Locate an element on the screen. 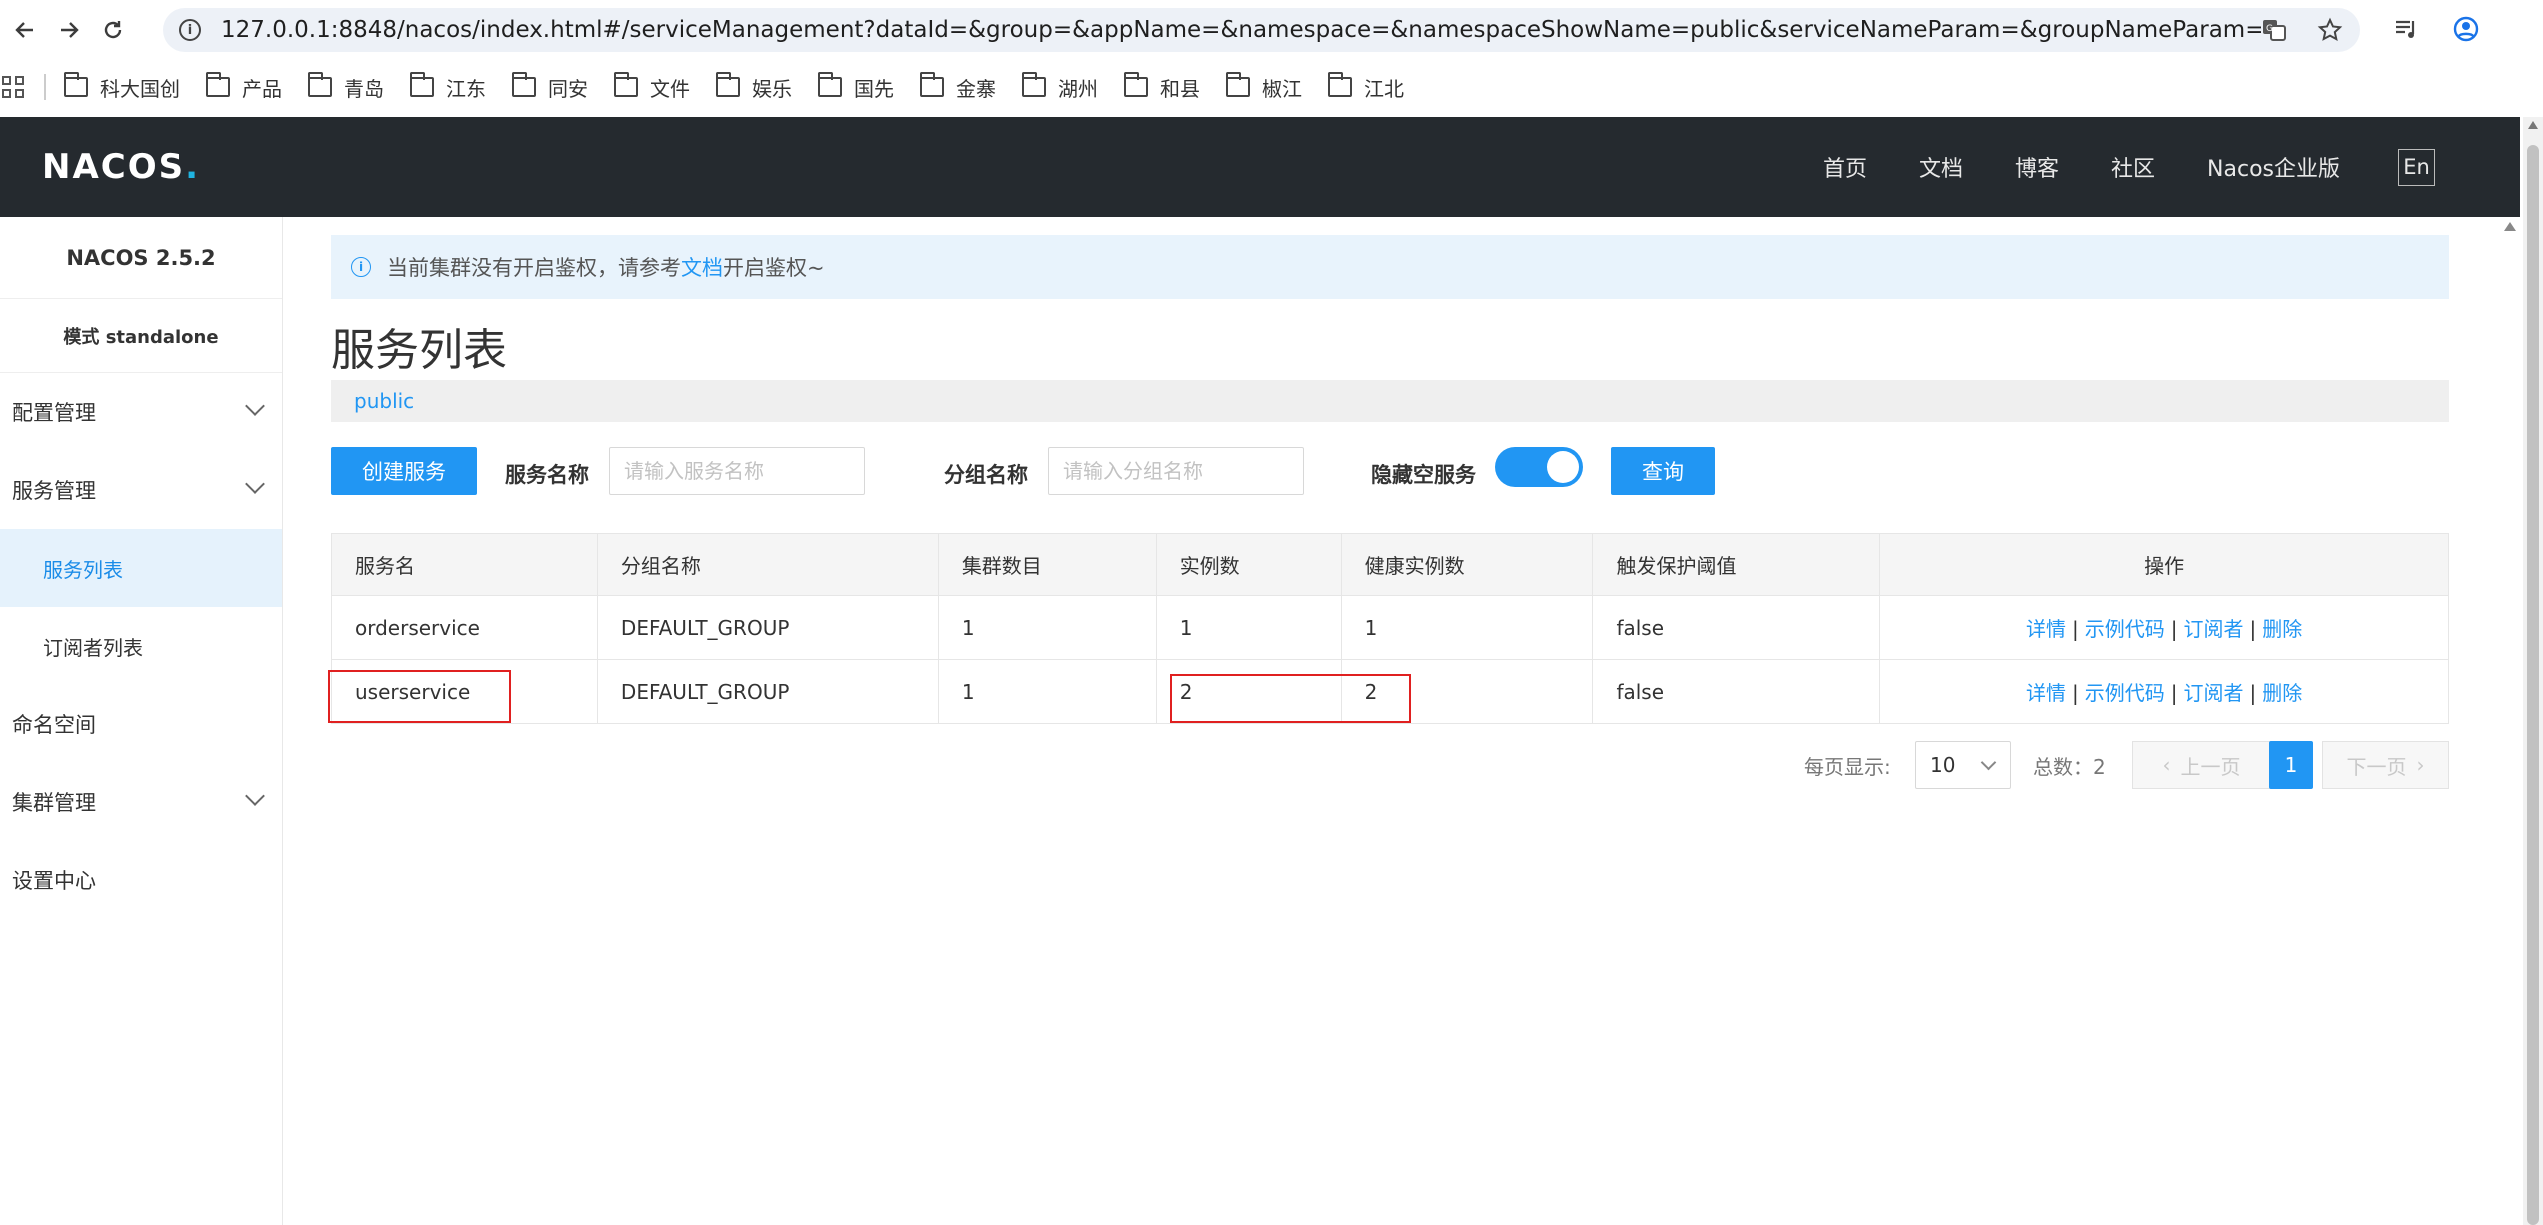 Image resolution: width=2543 pixels, height=1225 pixels. toggle-knob is located at coordinates (1563, 467).